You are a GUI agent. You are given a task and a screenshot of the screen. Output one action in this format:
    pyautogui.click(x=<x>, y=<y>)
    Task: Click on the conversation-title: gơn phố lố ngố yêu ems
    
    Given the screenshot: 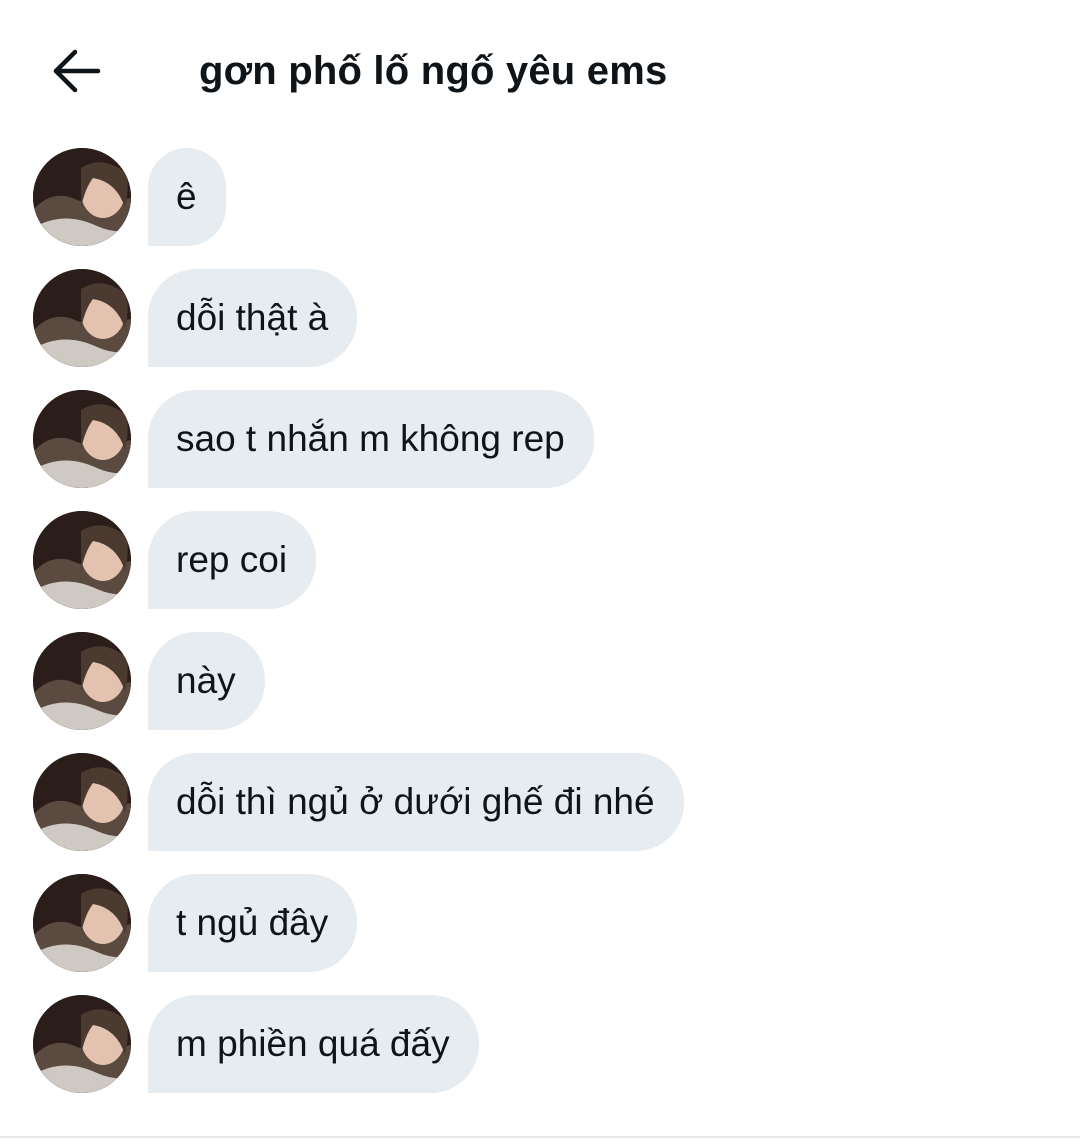 What is the action you would take?
    pyautogui.click(x=433, y=71)
    